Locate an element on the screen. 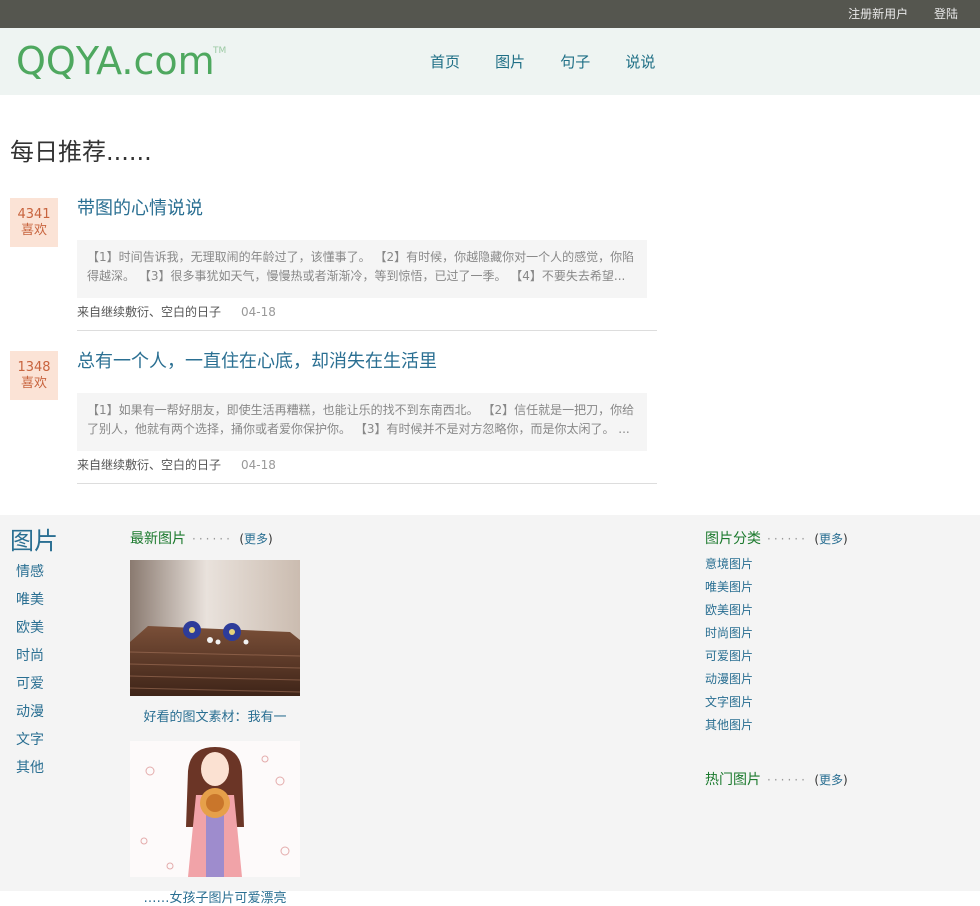 This screenshot has width=980, height=906. class-link: 动漫图片 is located at coordinates (729, 683).